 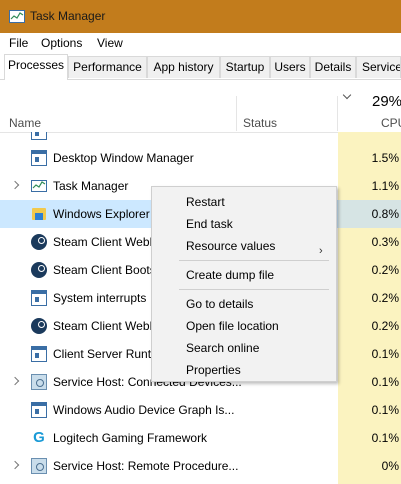 What do you see at coordinates (321, 251) in the screenshot?
I see `submenu-arrow-icon: ›` at bounding box center [321, 251].